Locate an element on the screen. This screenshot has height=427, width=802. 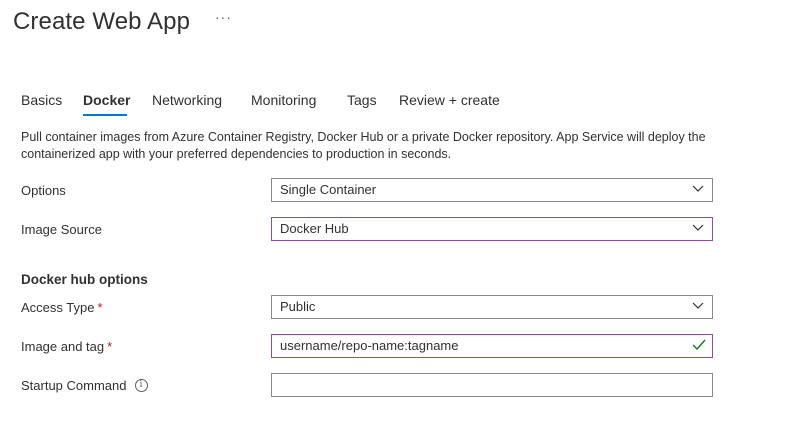
tab-docker: Docker is located at coordinates (106, 100).